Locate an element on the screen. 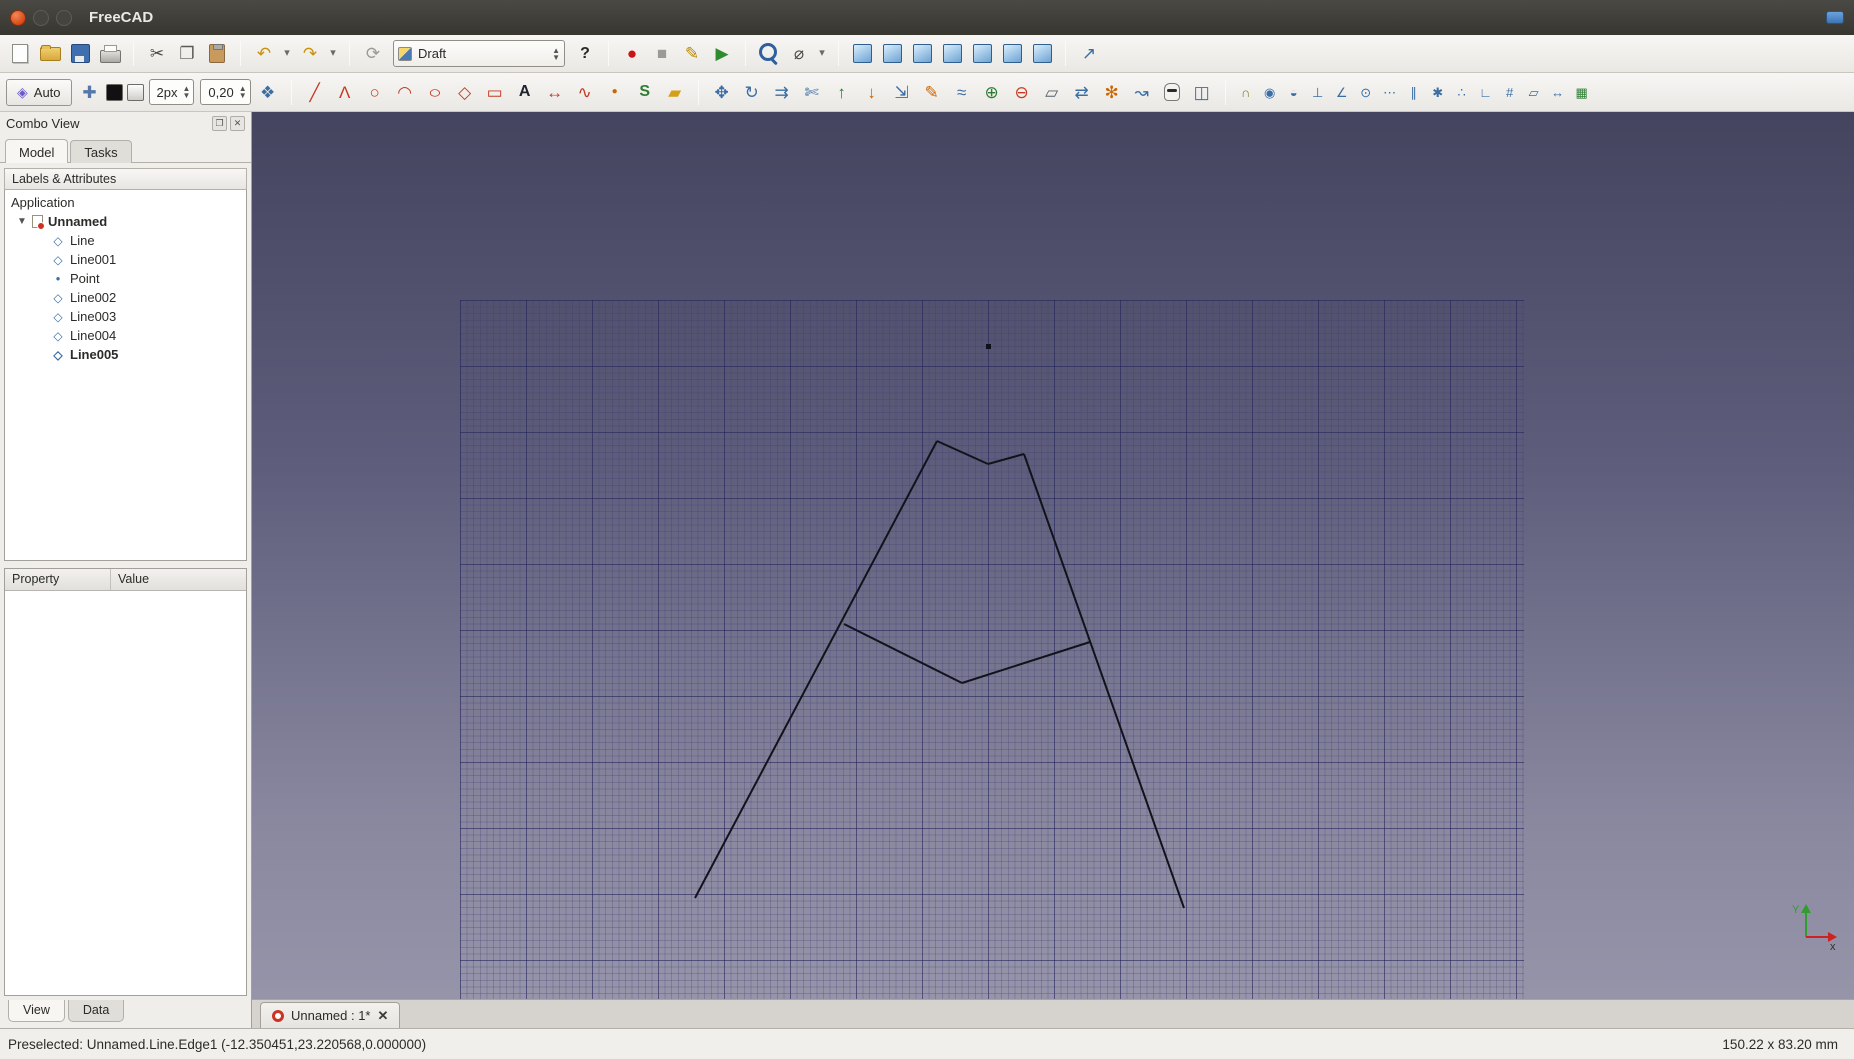 The height and width of the screenshot is (1059, 1854). draft-array-icon: ✻ is located at coordinates (1112, 92).